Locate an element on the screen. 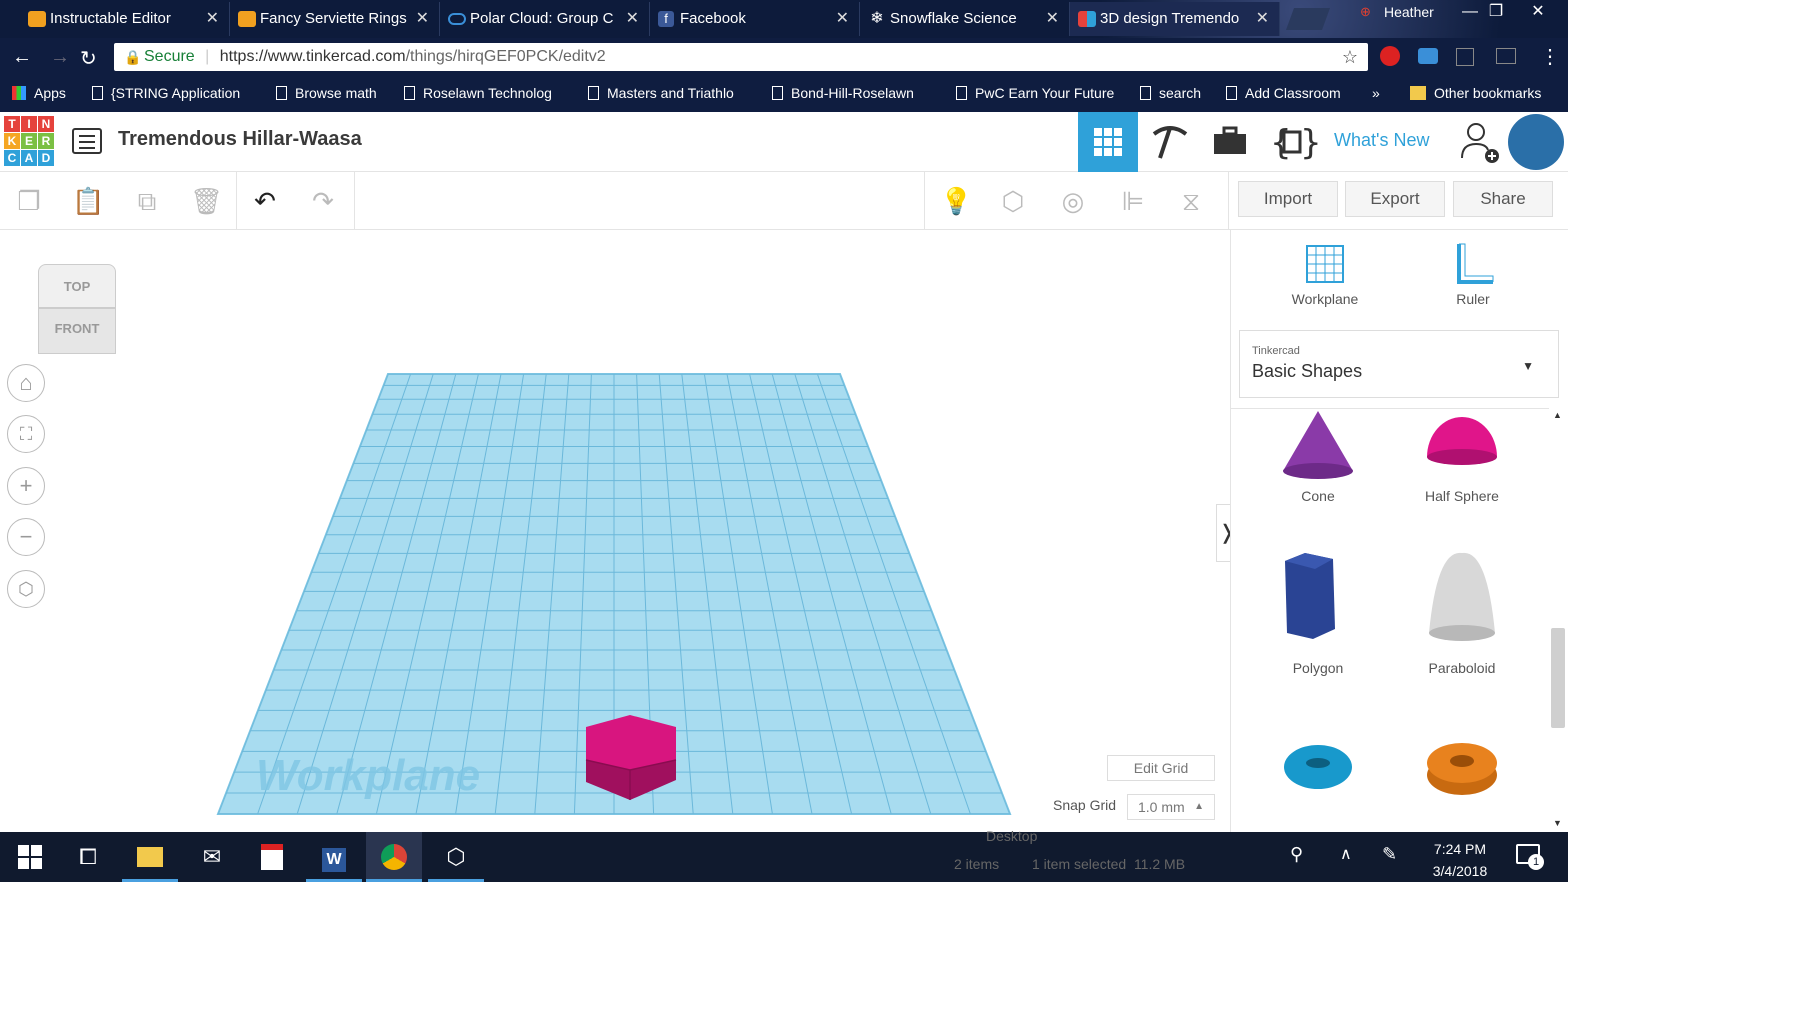 The height and width of the screenshot is (1024, 1820). lightbulb-icon: 💡 is located at coordinates (956, 201).